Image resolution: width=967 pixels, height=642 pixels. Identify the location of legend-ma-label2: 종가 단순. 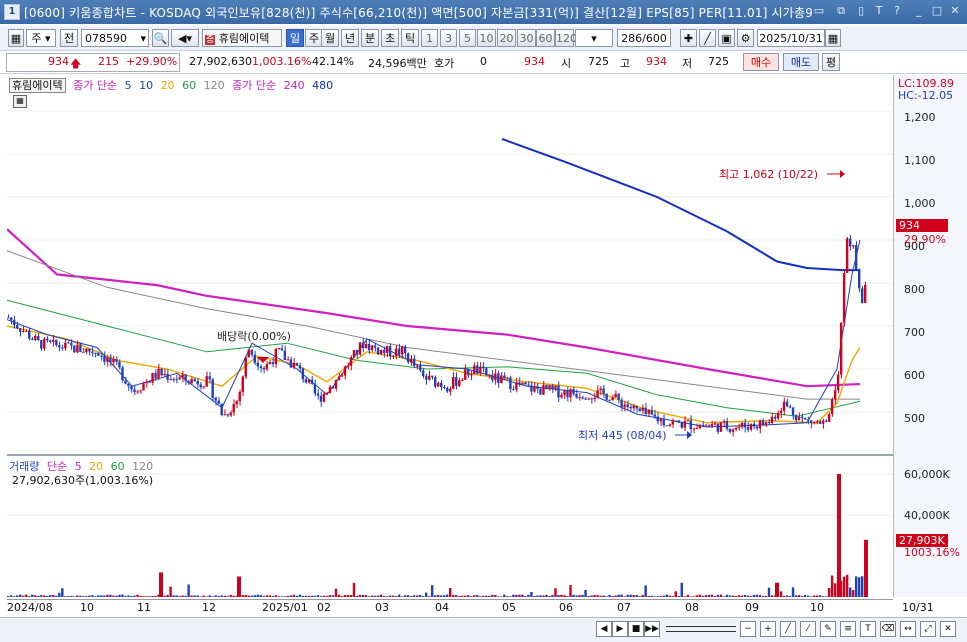
(254, 85).